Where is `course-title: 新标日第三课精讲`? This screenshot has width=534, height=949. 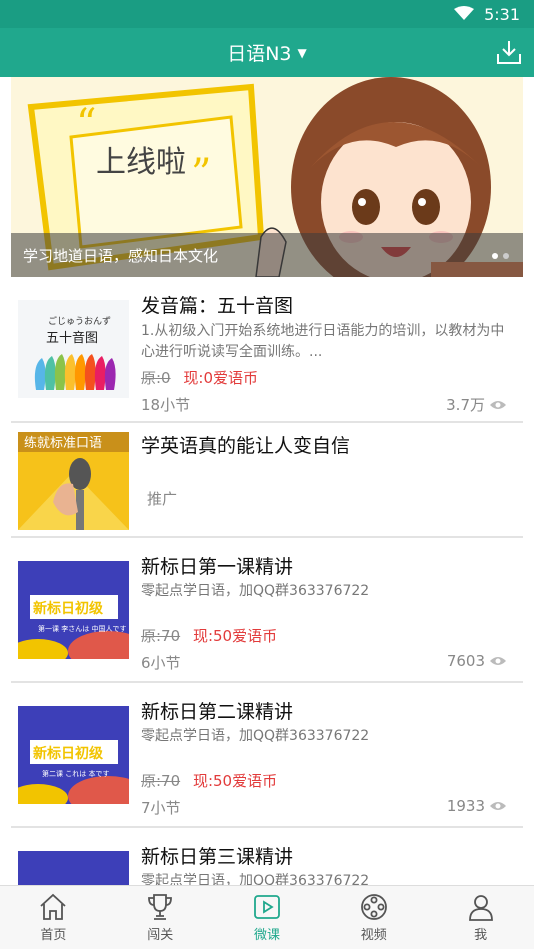 course-title: 新标日第三课精讲 is located at coordinates (217, 857).